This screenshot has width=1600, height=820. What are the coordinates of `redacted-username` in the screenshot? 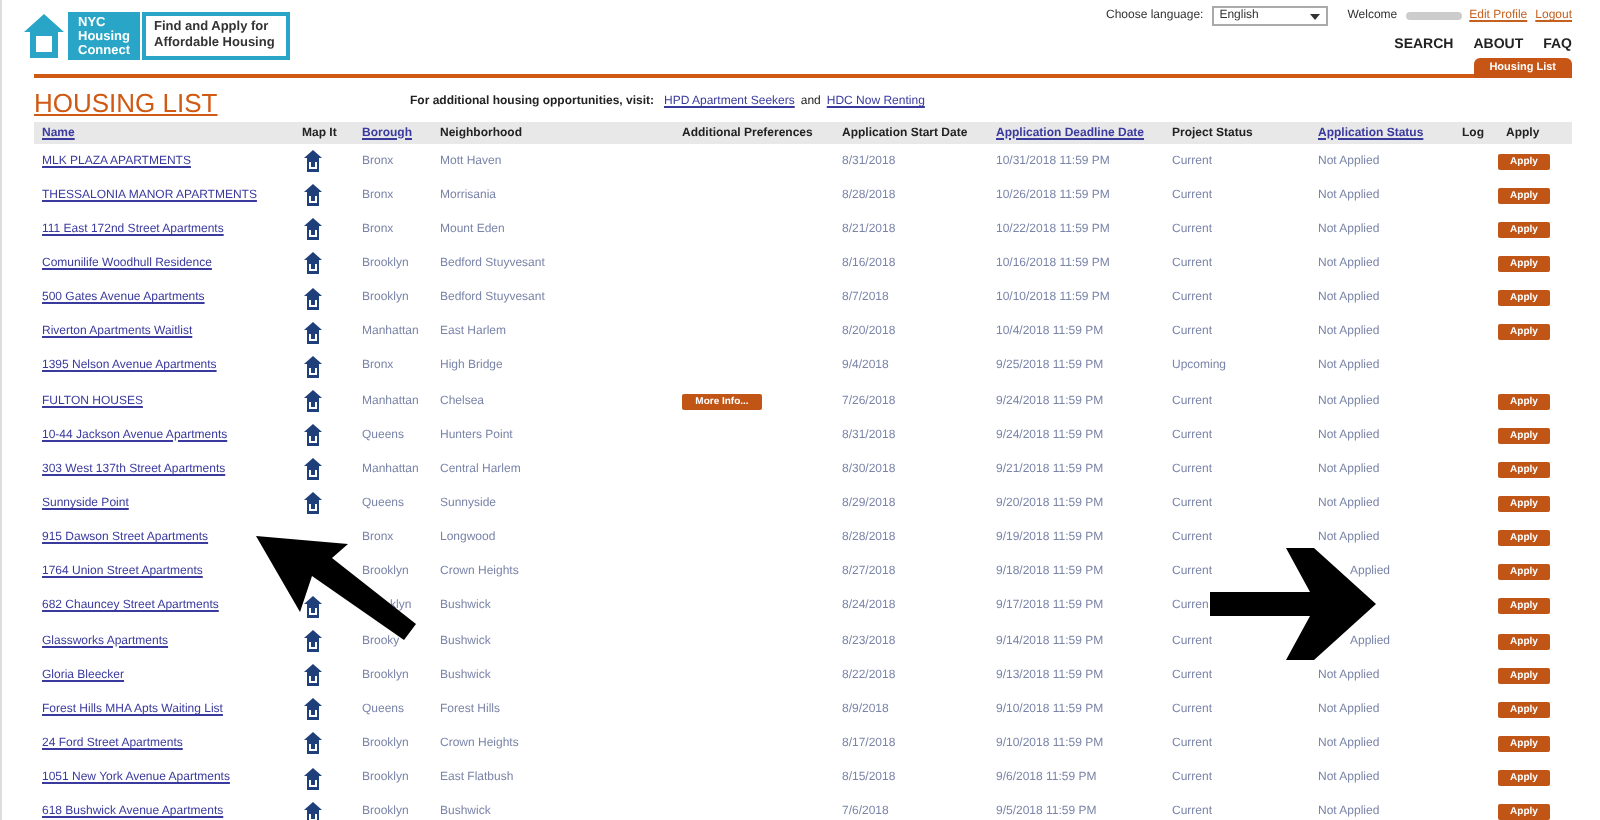 It's located at (1433, 16).